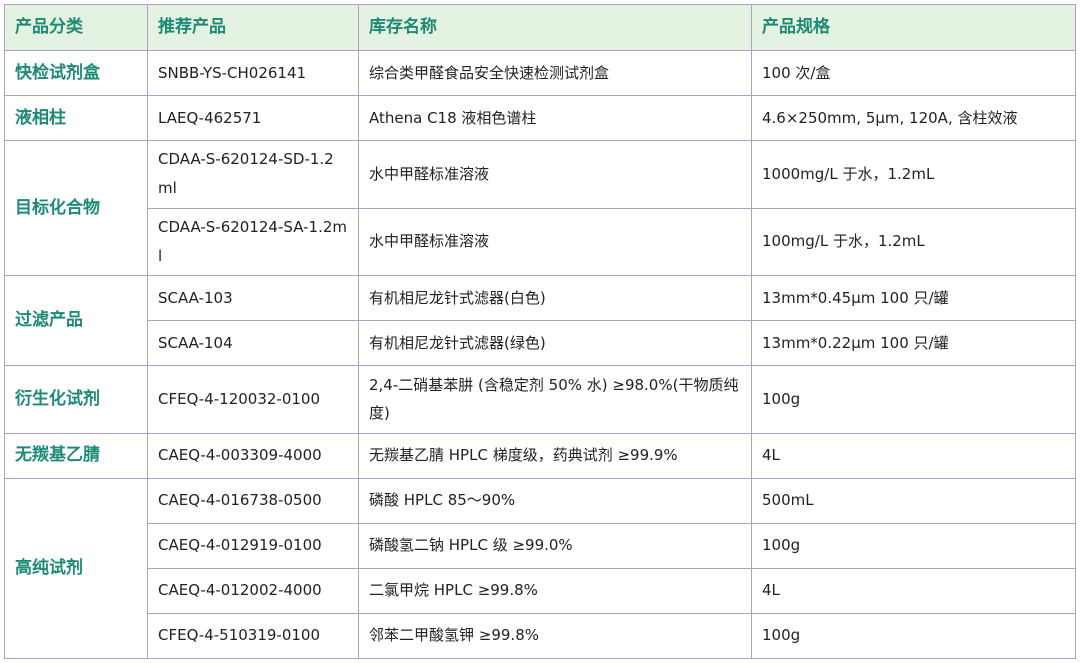 The width and height of the screenshot is (1080, 663). I want to click on spec-cell: 4.6×250mm, 5μm, 120A, 含柱效液, so click(913, 118).